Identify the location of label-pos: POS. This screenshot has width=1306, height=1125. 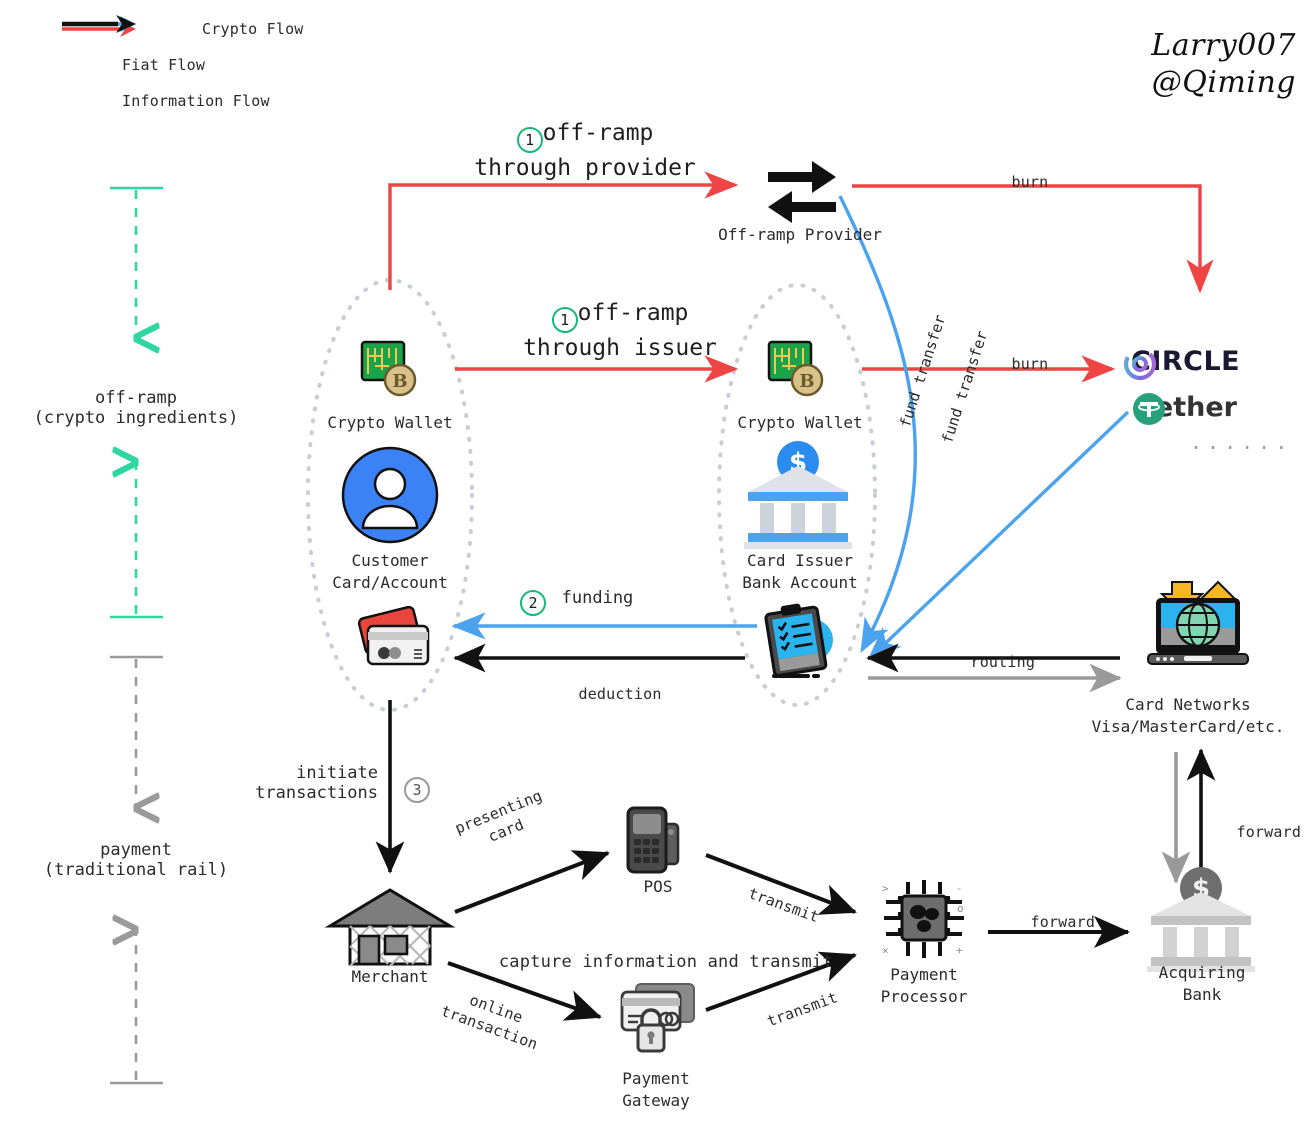
(658, 886).